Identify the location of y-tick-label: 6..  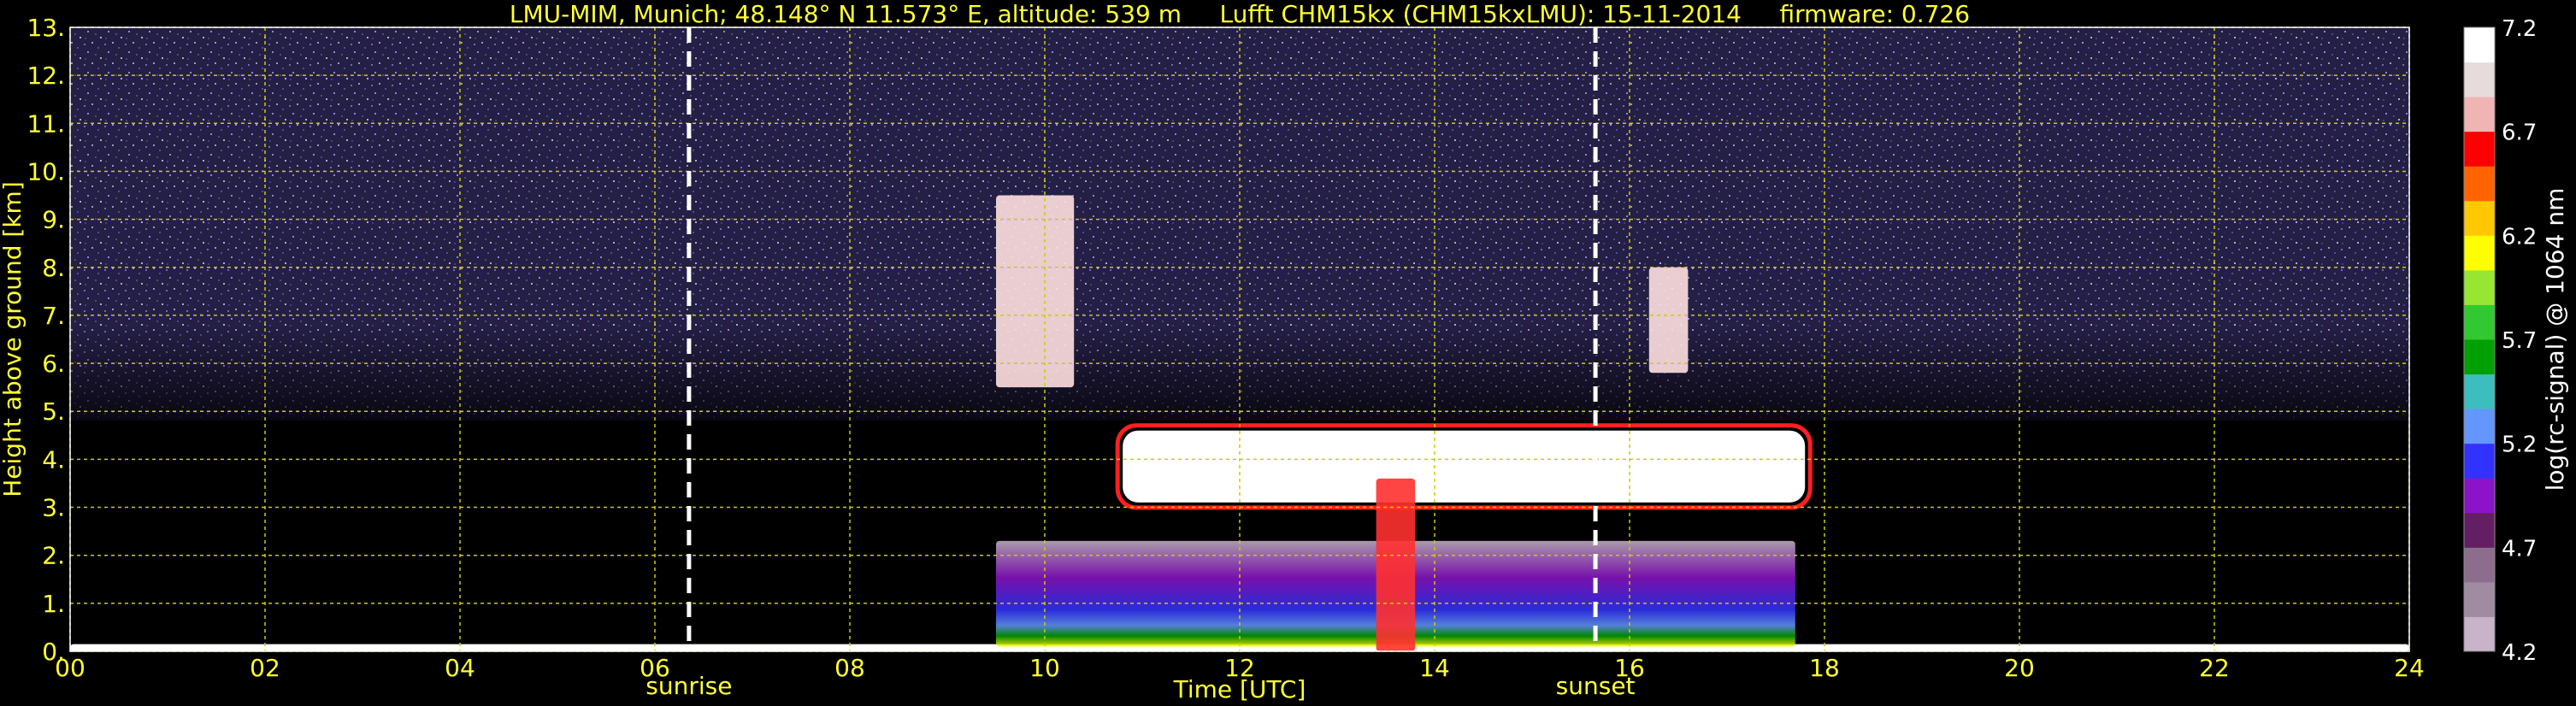
(53, 364).